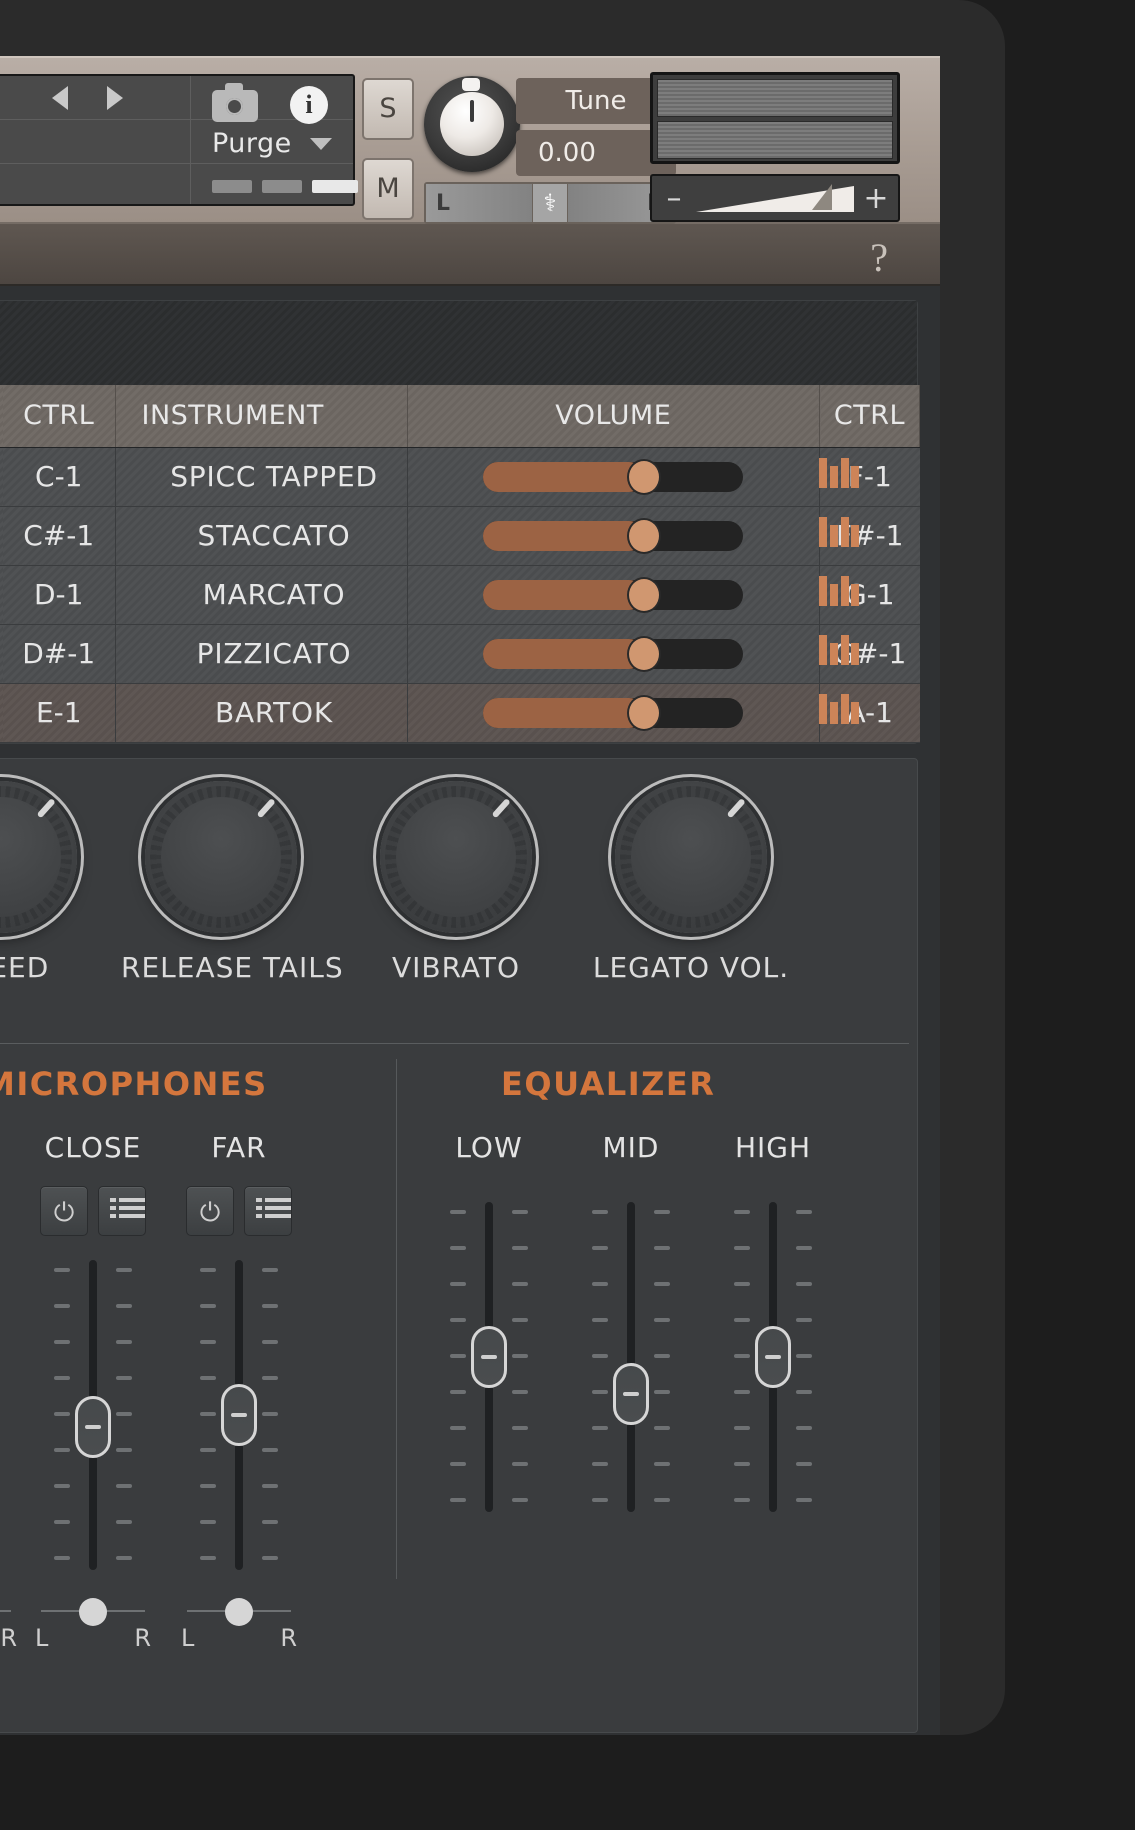 The image size is (1135, 1830). Describe the element at coordinates (239, 1211) in the screenshot. I see `mic-button-row` at that location.